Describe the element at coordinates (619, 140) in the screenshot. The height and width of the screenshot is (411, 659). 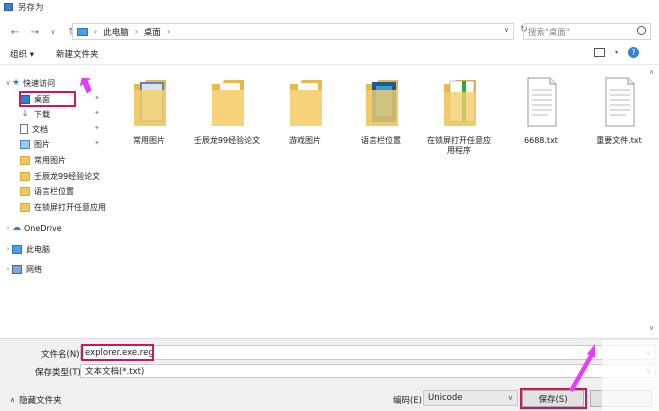
I see `file-label: 重要文件.txt` at that location.